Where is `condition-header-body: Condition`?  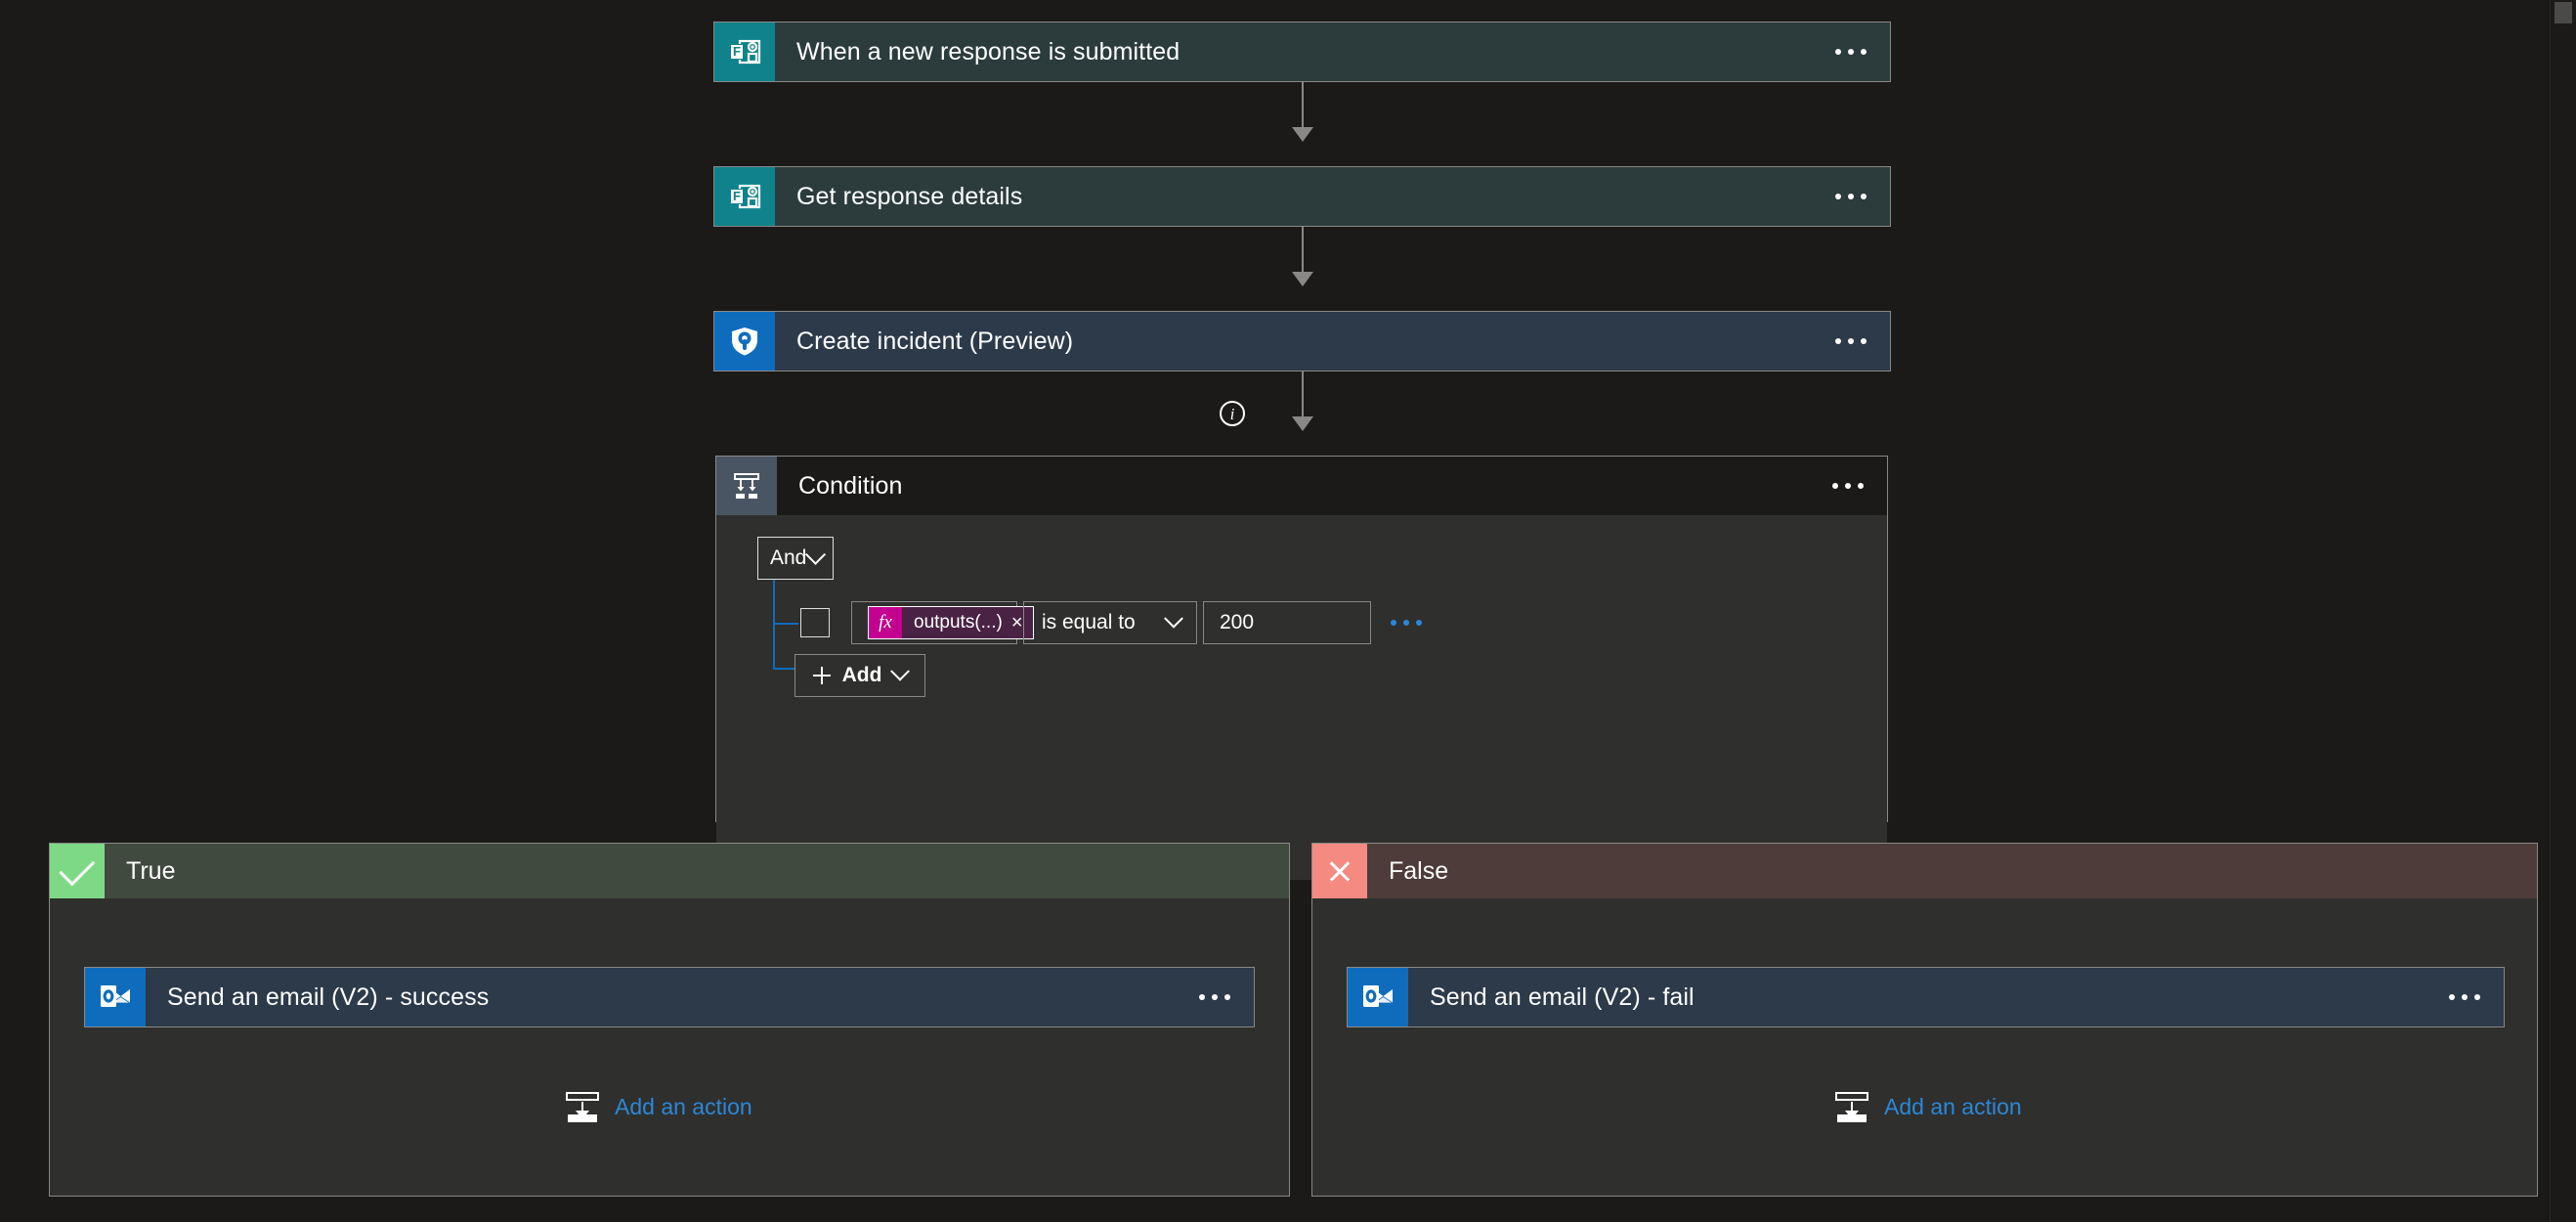 condition-header-body: Condition is located at coordinates (1332, 486).